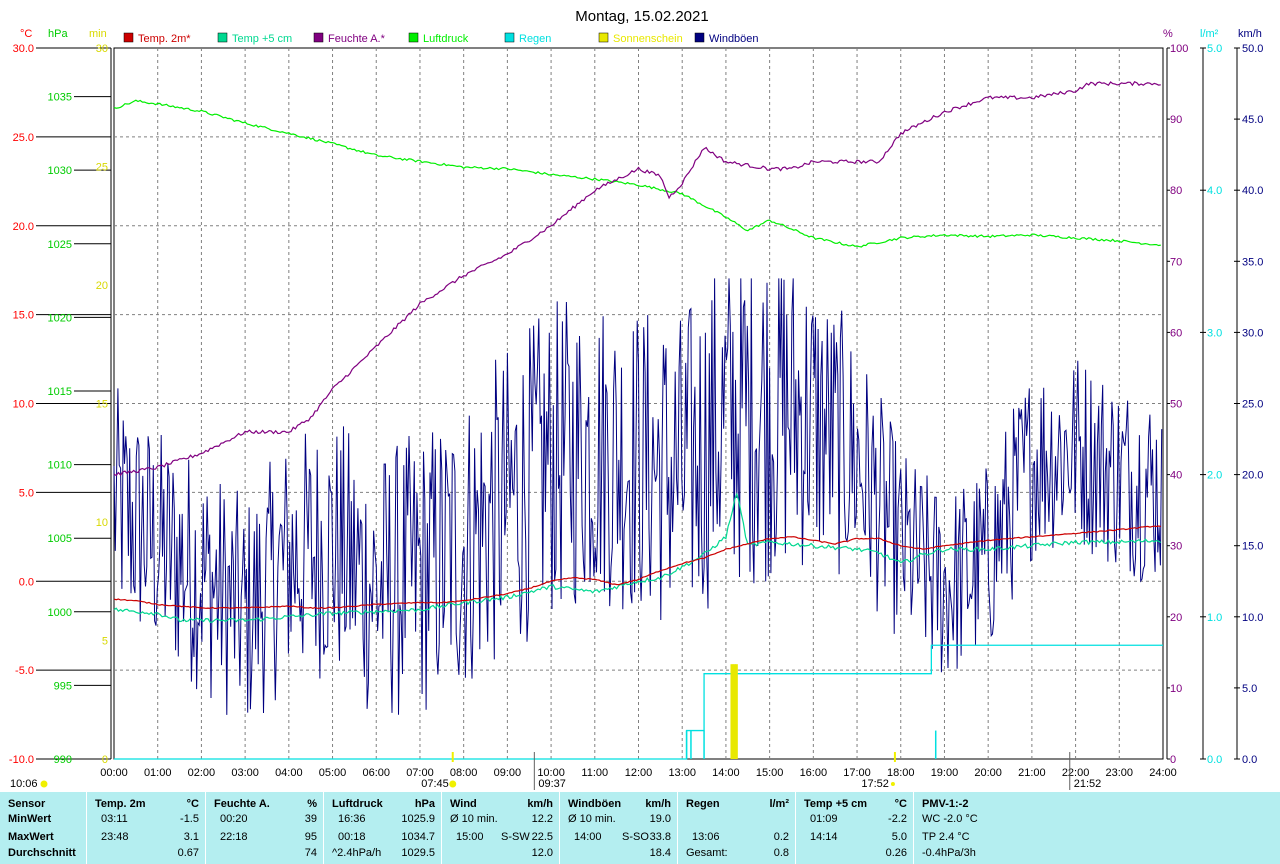 Image resolution: width=1280 pixels, height=864 pixels. Describe the element at coordinates (515, 837) in the screenshot. I see `wind-max-direction: S-SW` at that location.